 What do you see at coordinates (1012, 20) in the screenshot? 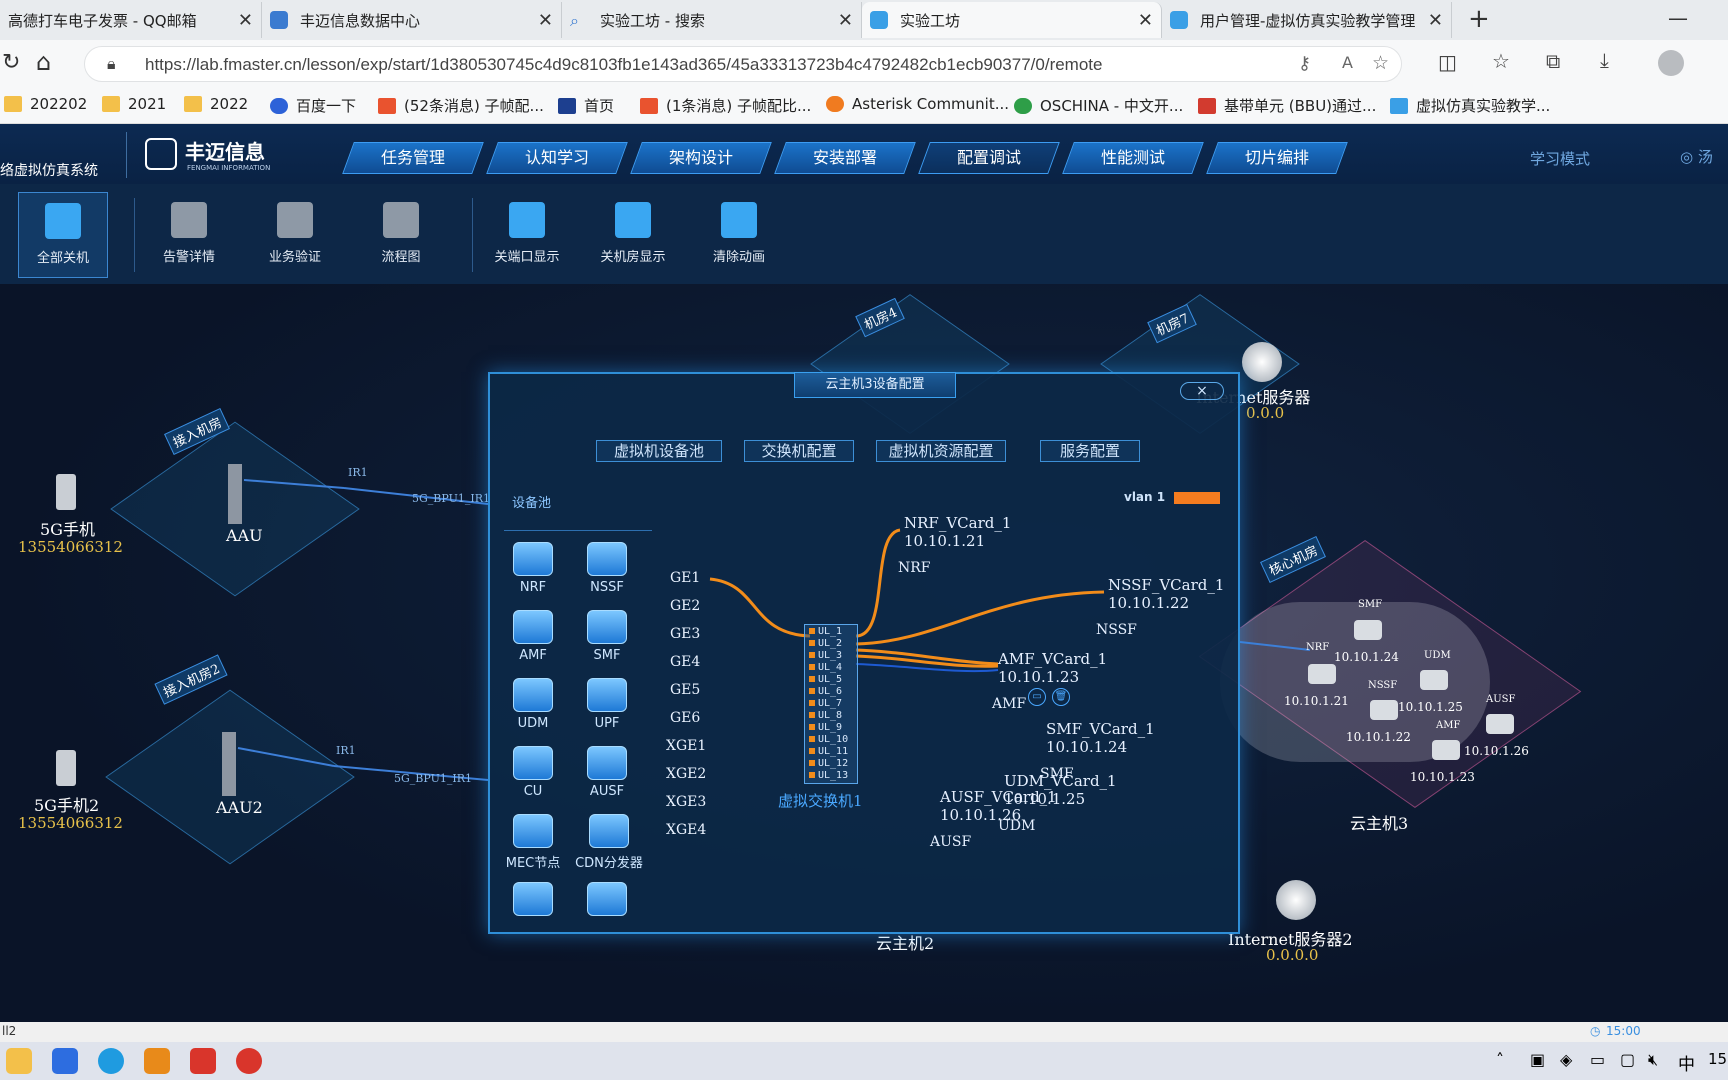
I see `browser-tab-active: 实验工坊 ✕` at bounding box center [1012, 20].